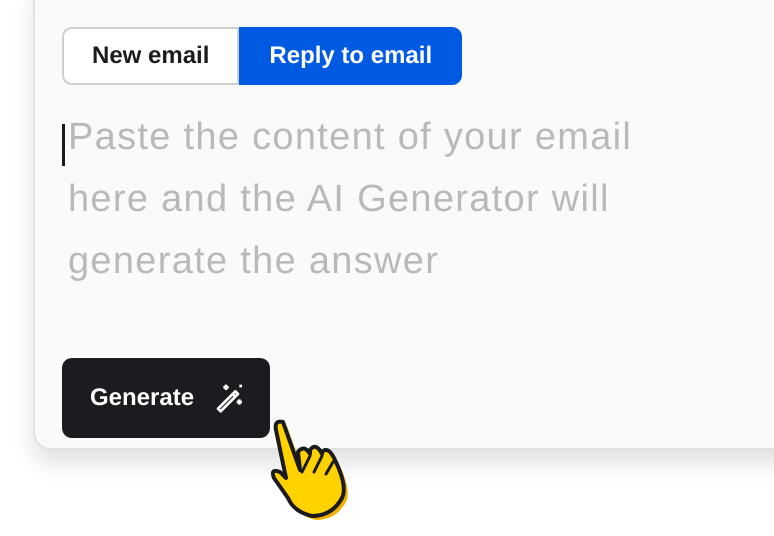 The width and height of the screenshot is (774, 536). I want to click on generate-button: Generate, so click(166, 398).